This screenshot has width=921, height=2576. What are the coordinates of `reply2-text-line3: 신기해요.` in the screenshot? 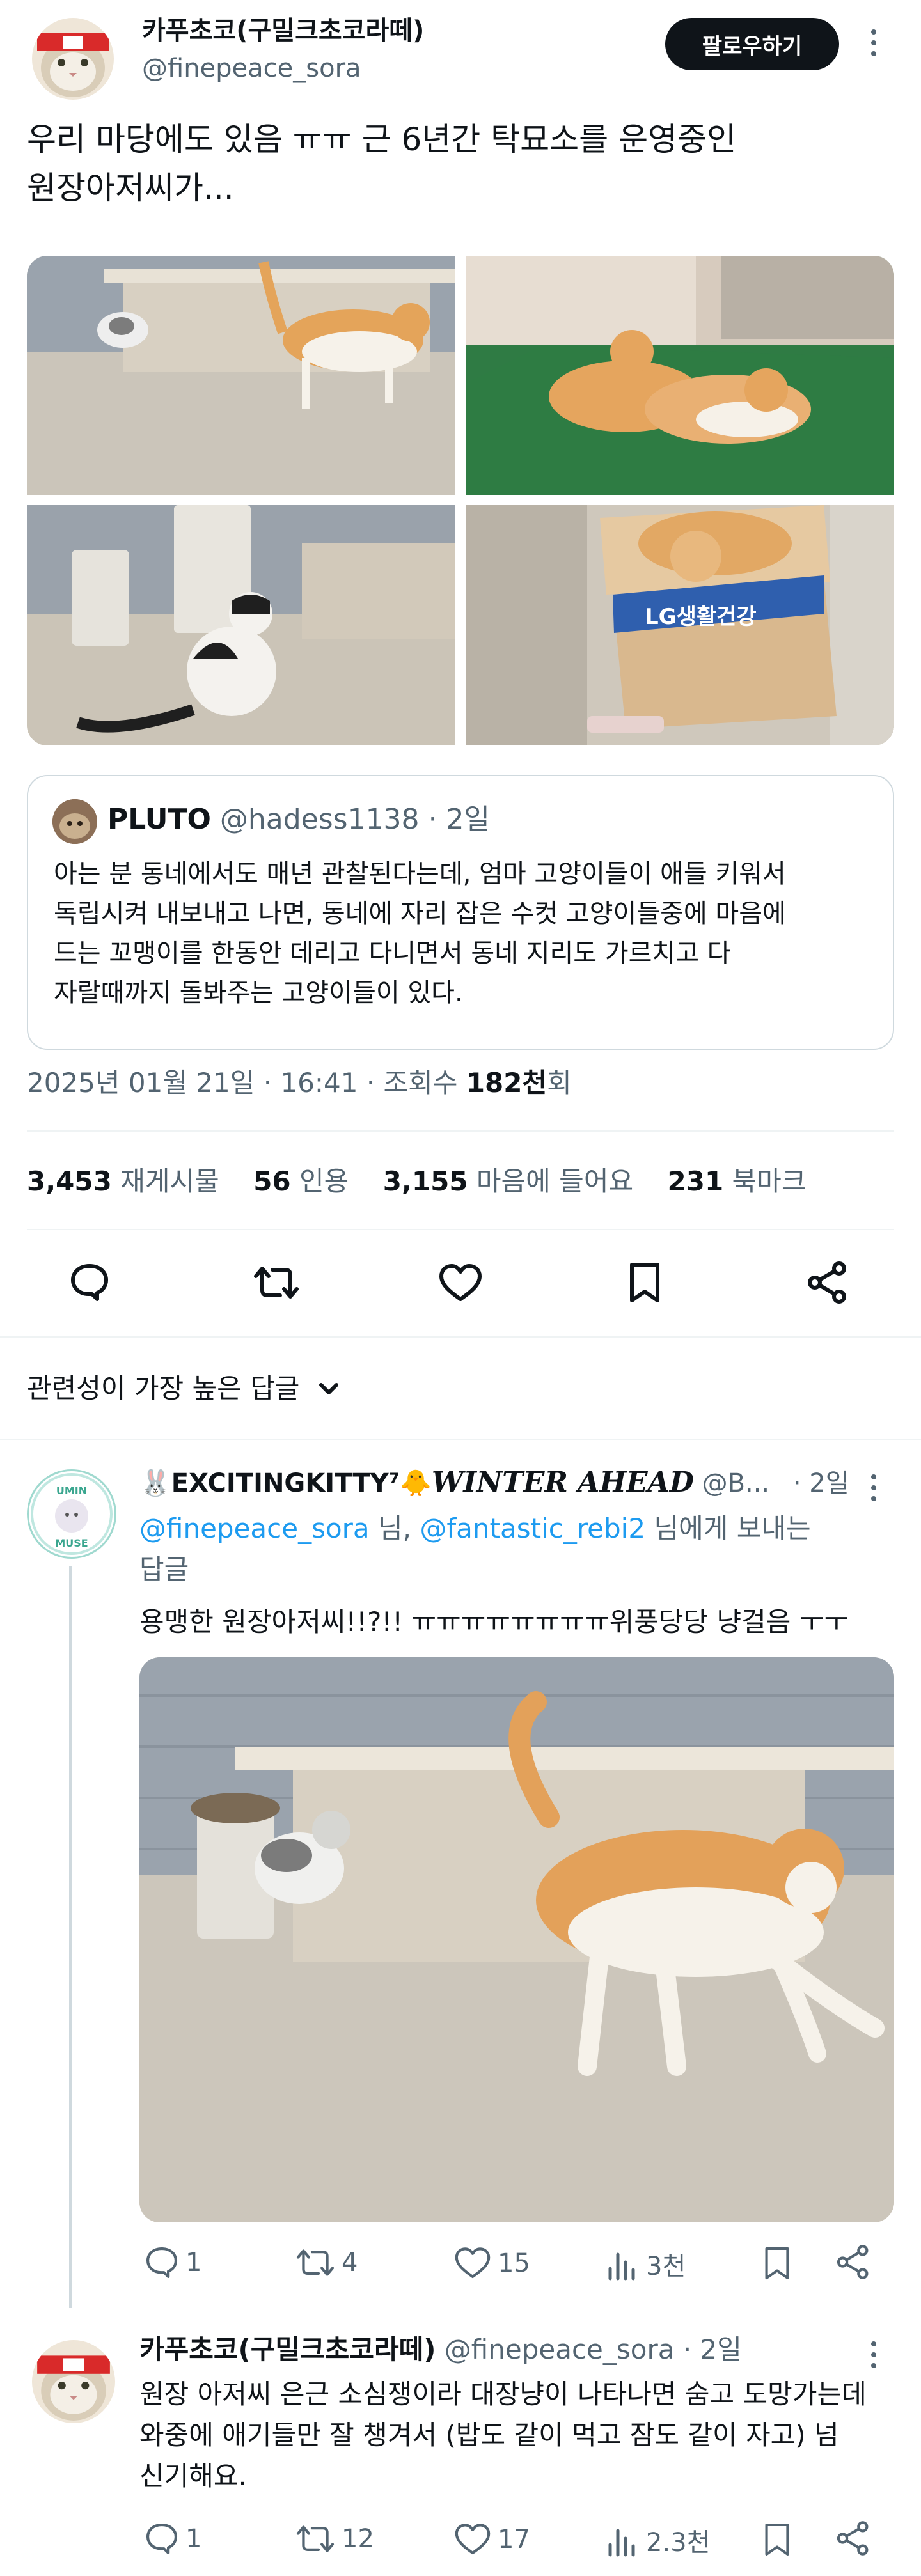 It's located at (193, 2476).